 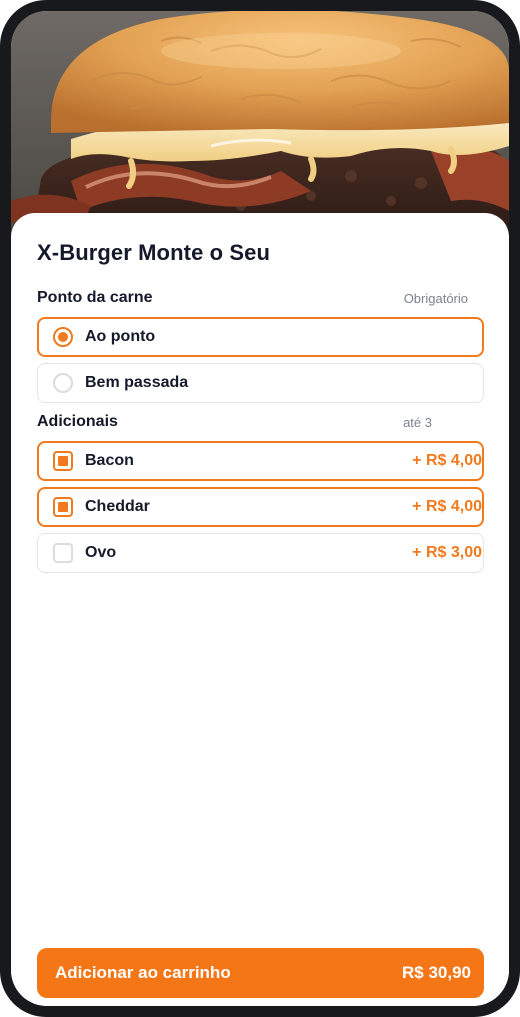 I want to click on max-extras-hint: até 3, so click(x=417, y=422).